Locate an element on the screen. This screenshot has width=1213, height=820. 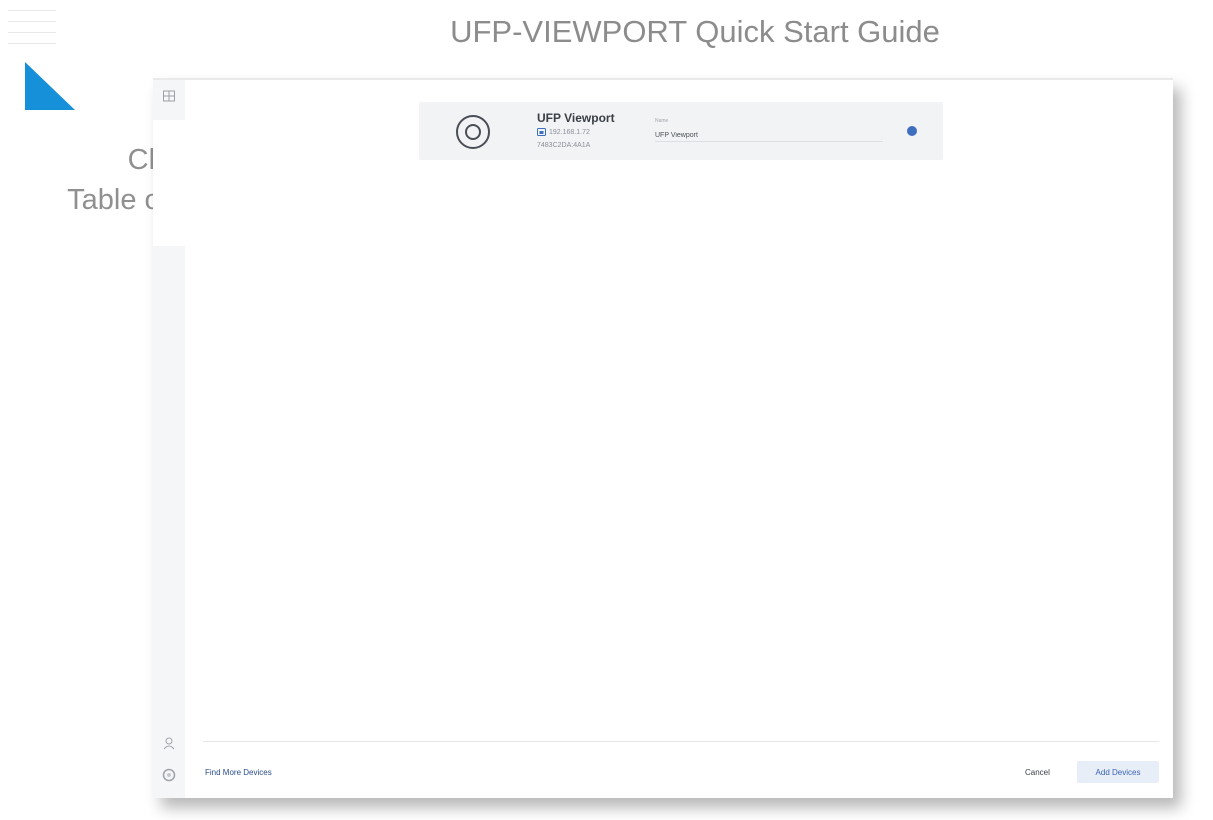
toc-lines-decoration is located at coordinates (32, 32).